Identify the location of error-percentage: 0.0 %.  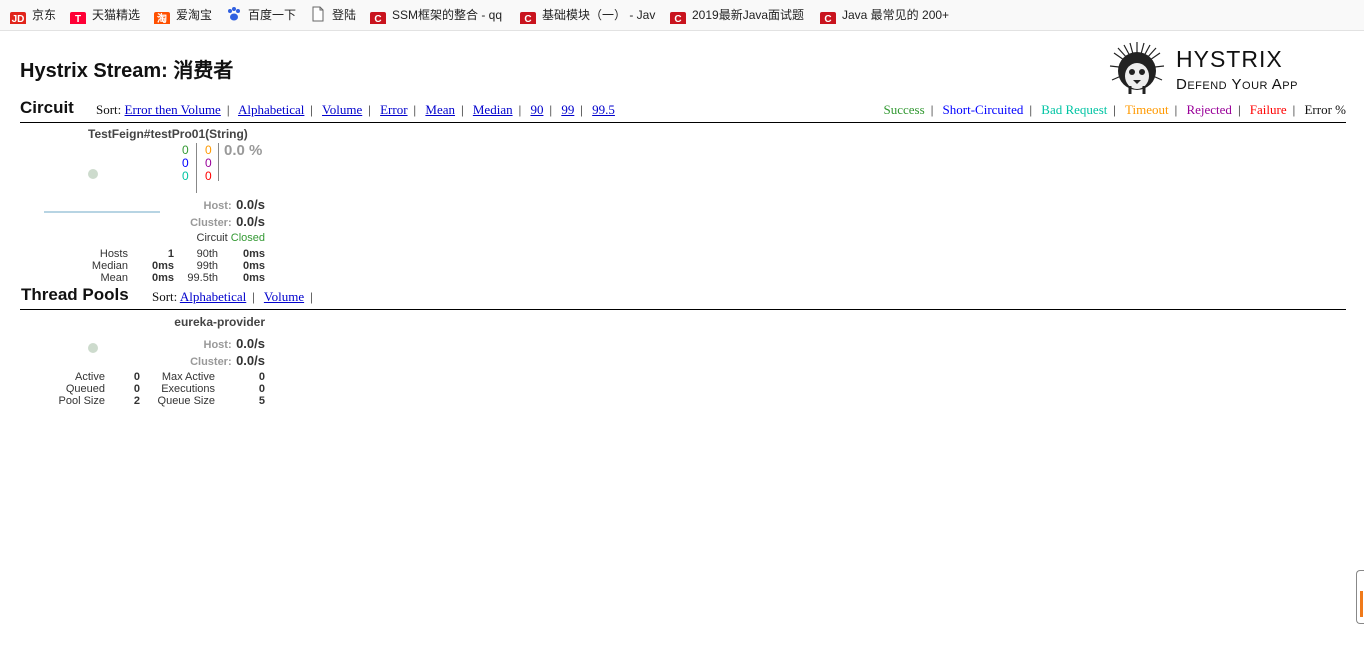
(243, 150).